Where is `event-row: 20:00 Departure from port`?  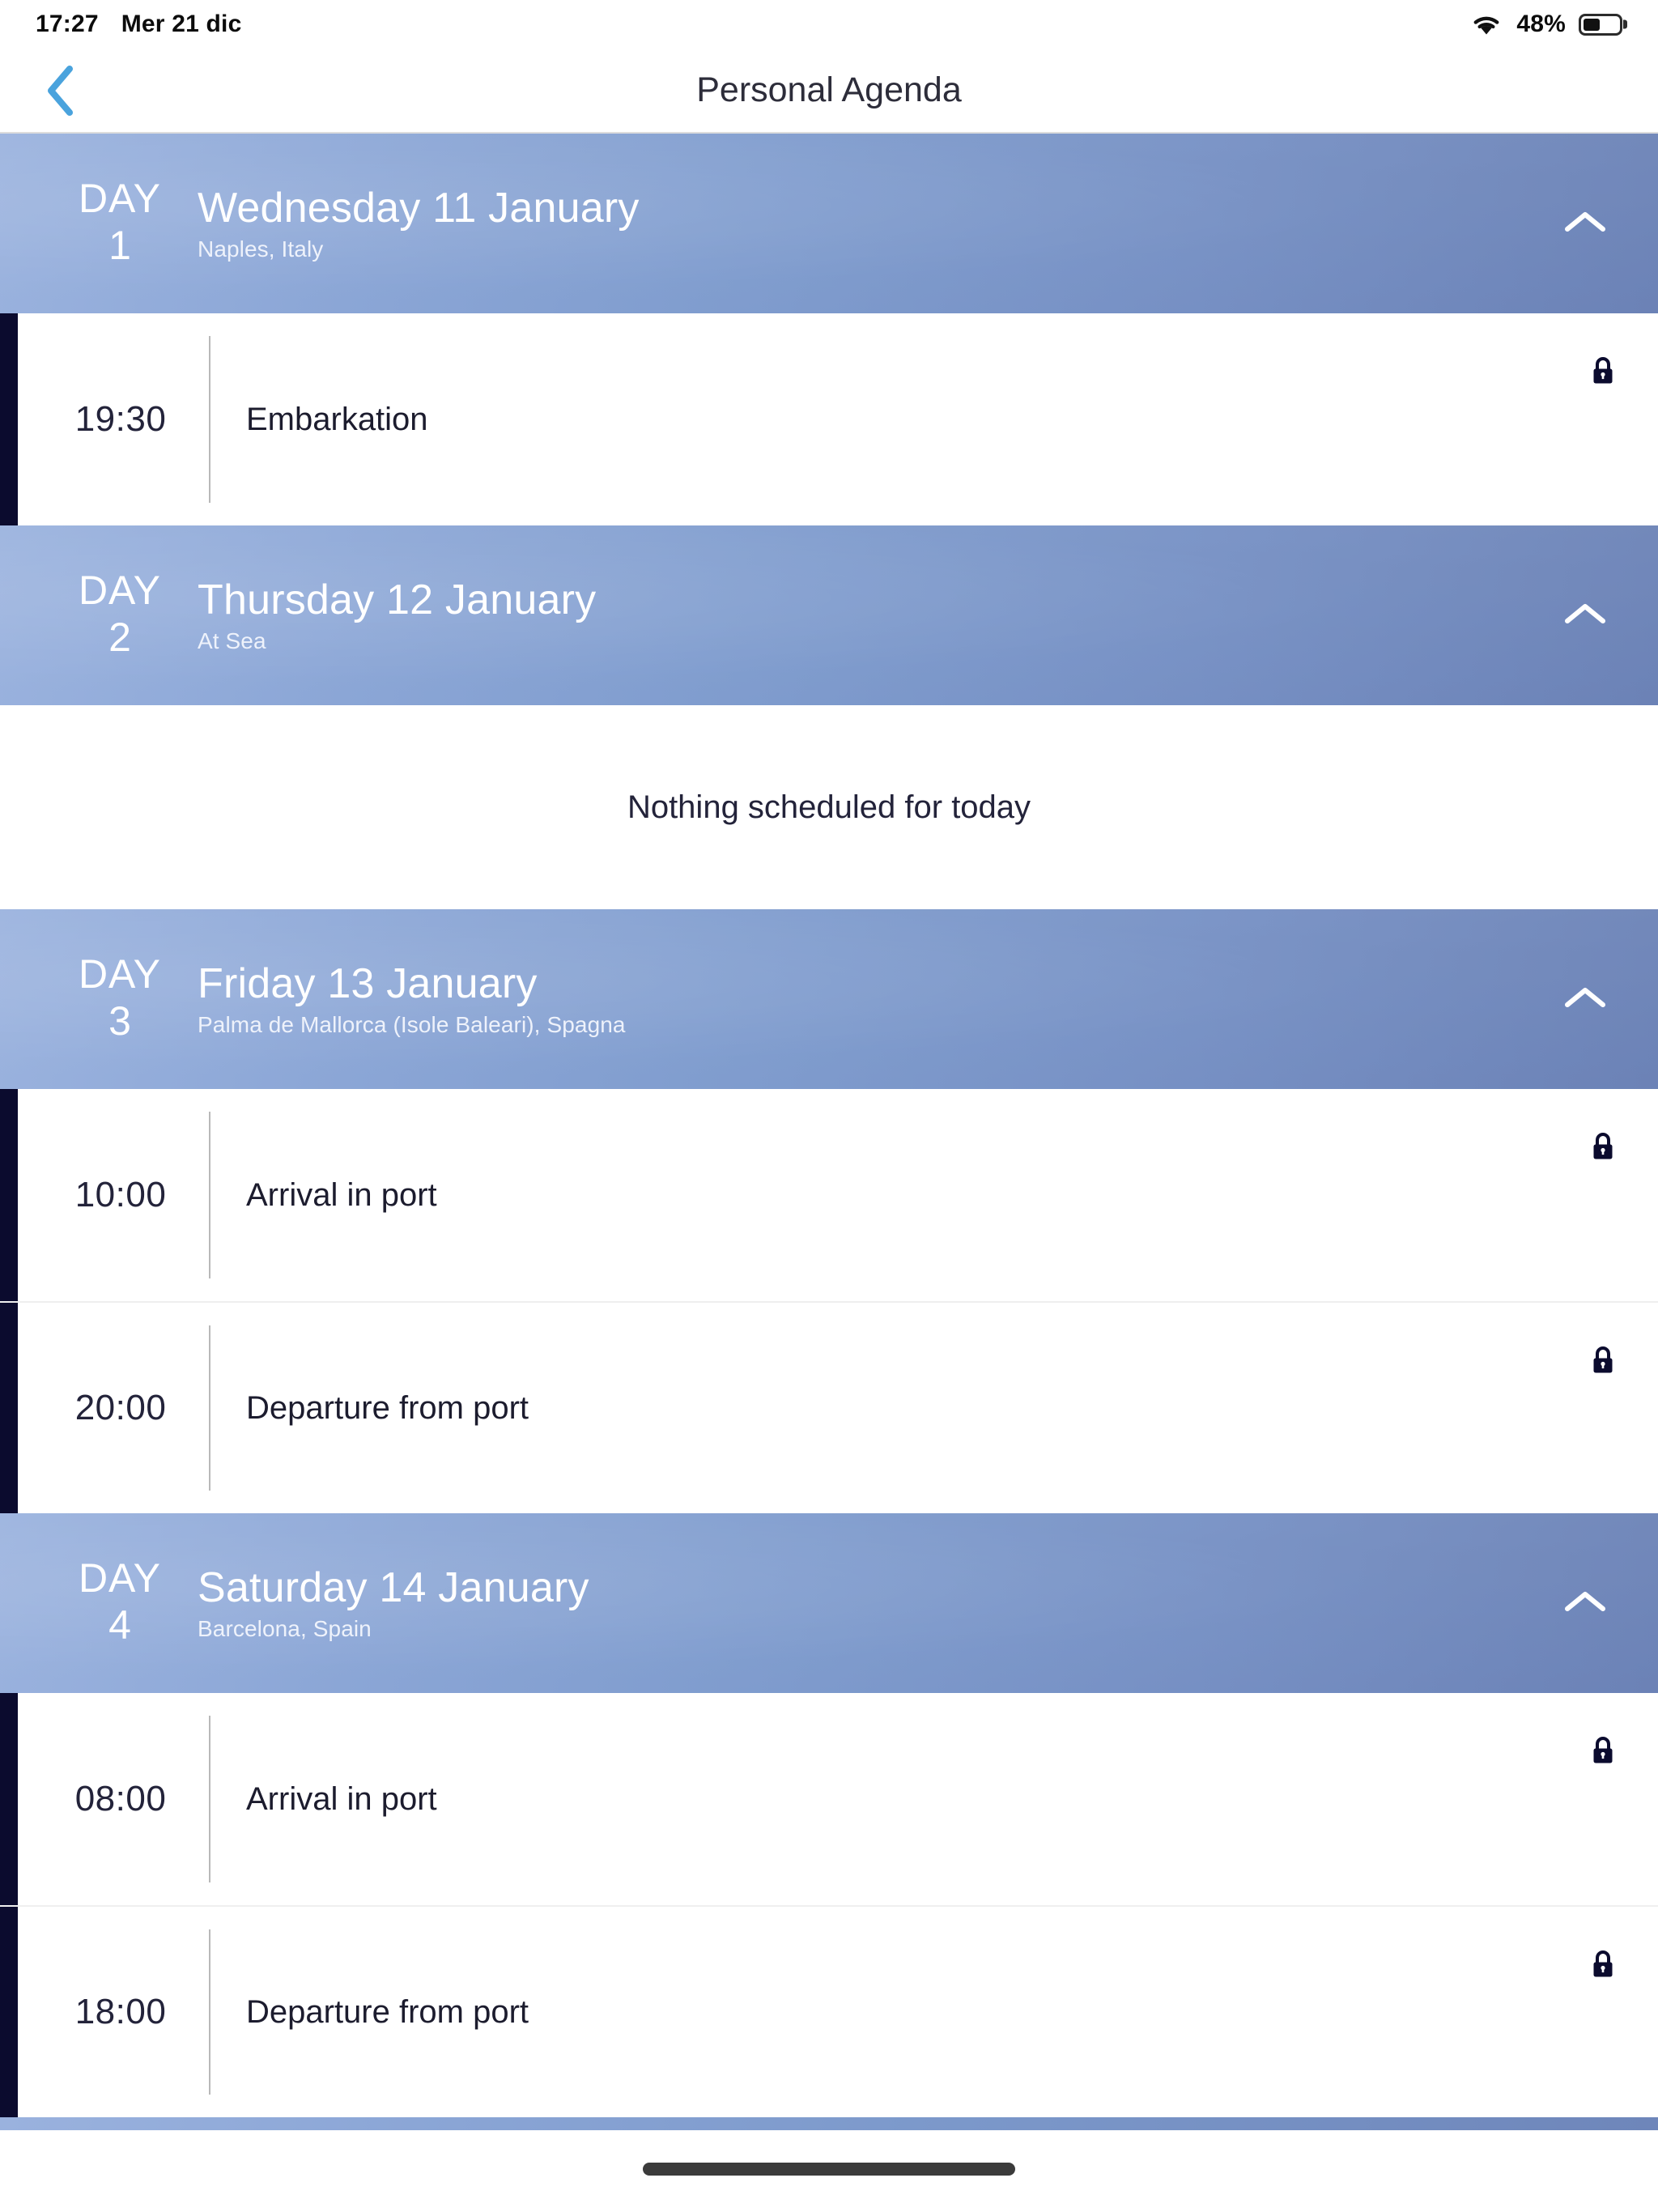
event-row: 20:00 Departure from port is located at coordinates (829, 1407).